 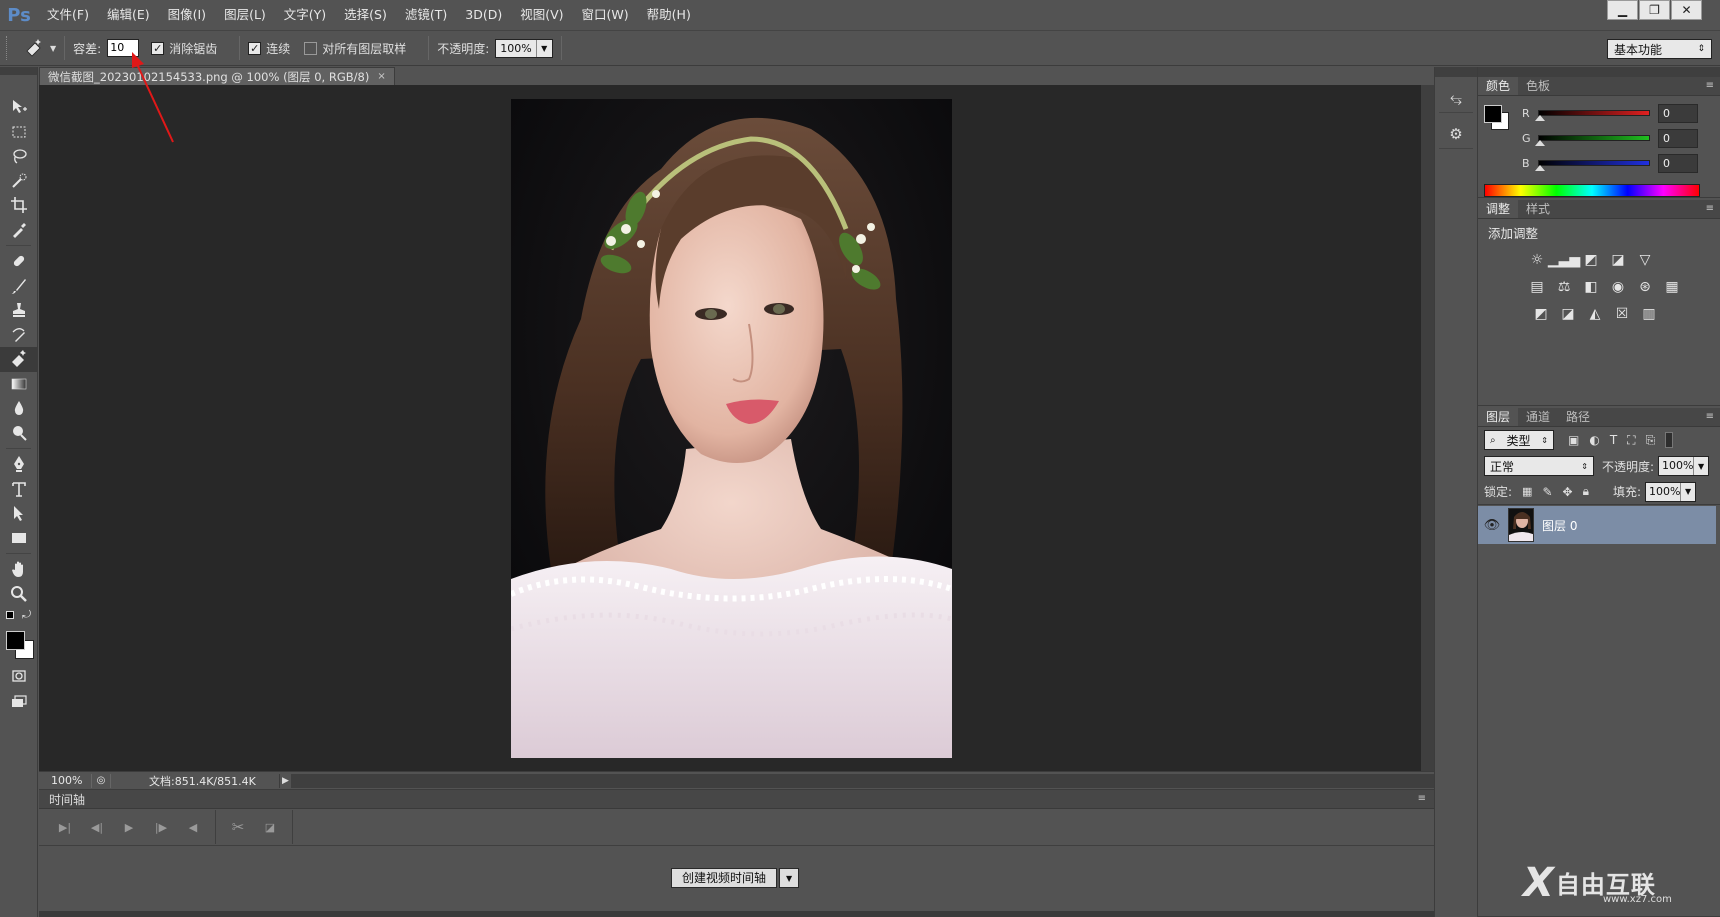 What do you see at coordinates (15, 640) in the screenshot?
I see `foreground-color-swatch` at bounding box center [15, 640].